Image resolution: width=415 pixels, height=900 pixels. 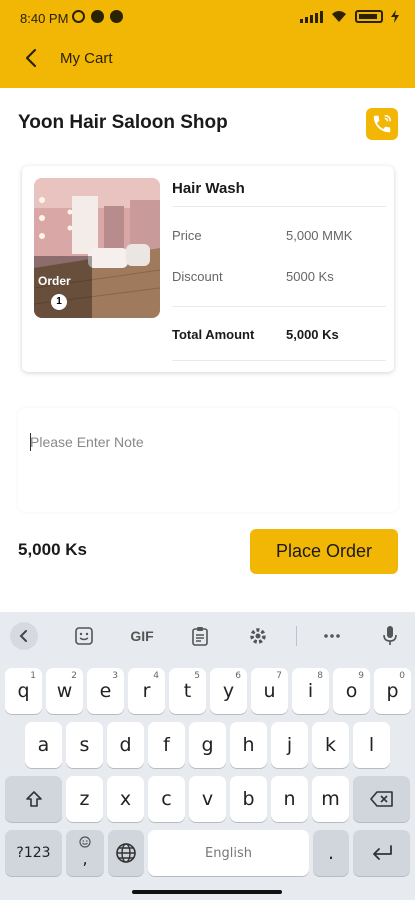 What do you see at coordinates (52, 549) in the screenshot?
I see `cart-total: 5,000 Ks` at bounding box center [52, 549].